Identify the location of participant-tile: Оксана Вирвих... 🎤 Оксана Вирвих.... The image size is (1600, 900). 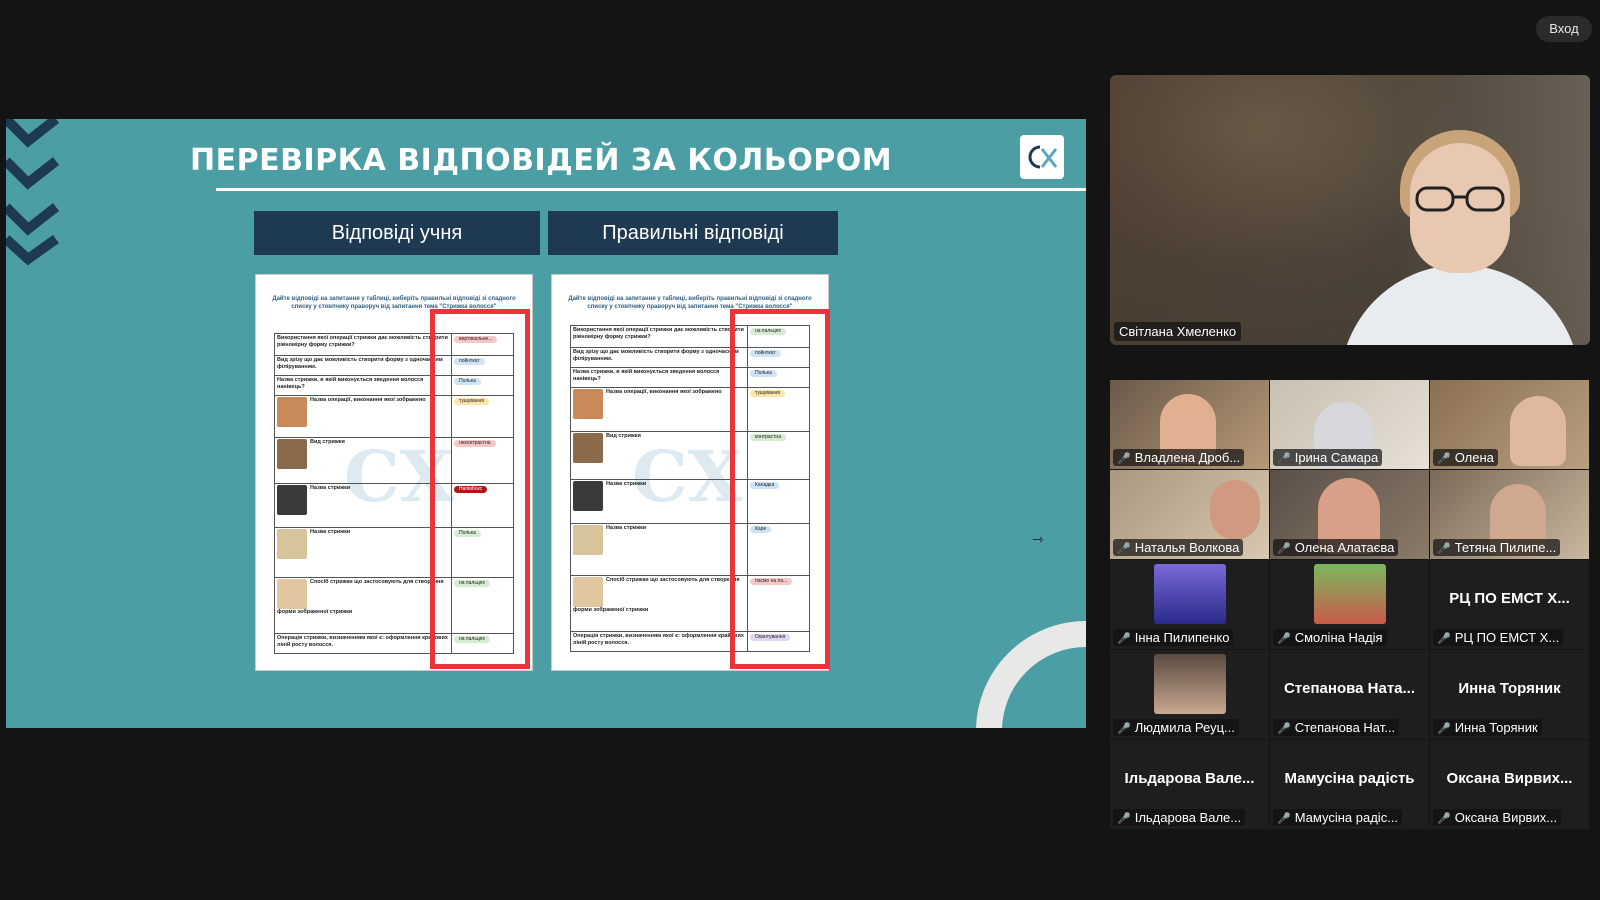
(1509, 784).